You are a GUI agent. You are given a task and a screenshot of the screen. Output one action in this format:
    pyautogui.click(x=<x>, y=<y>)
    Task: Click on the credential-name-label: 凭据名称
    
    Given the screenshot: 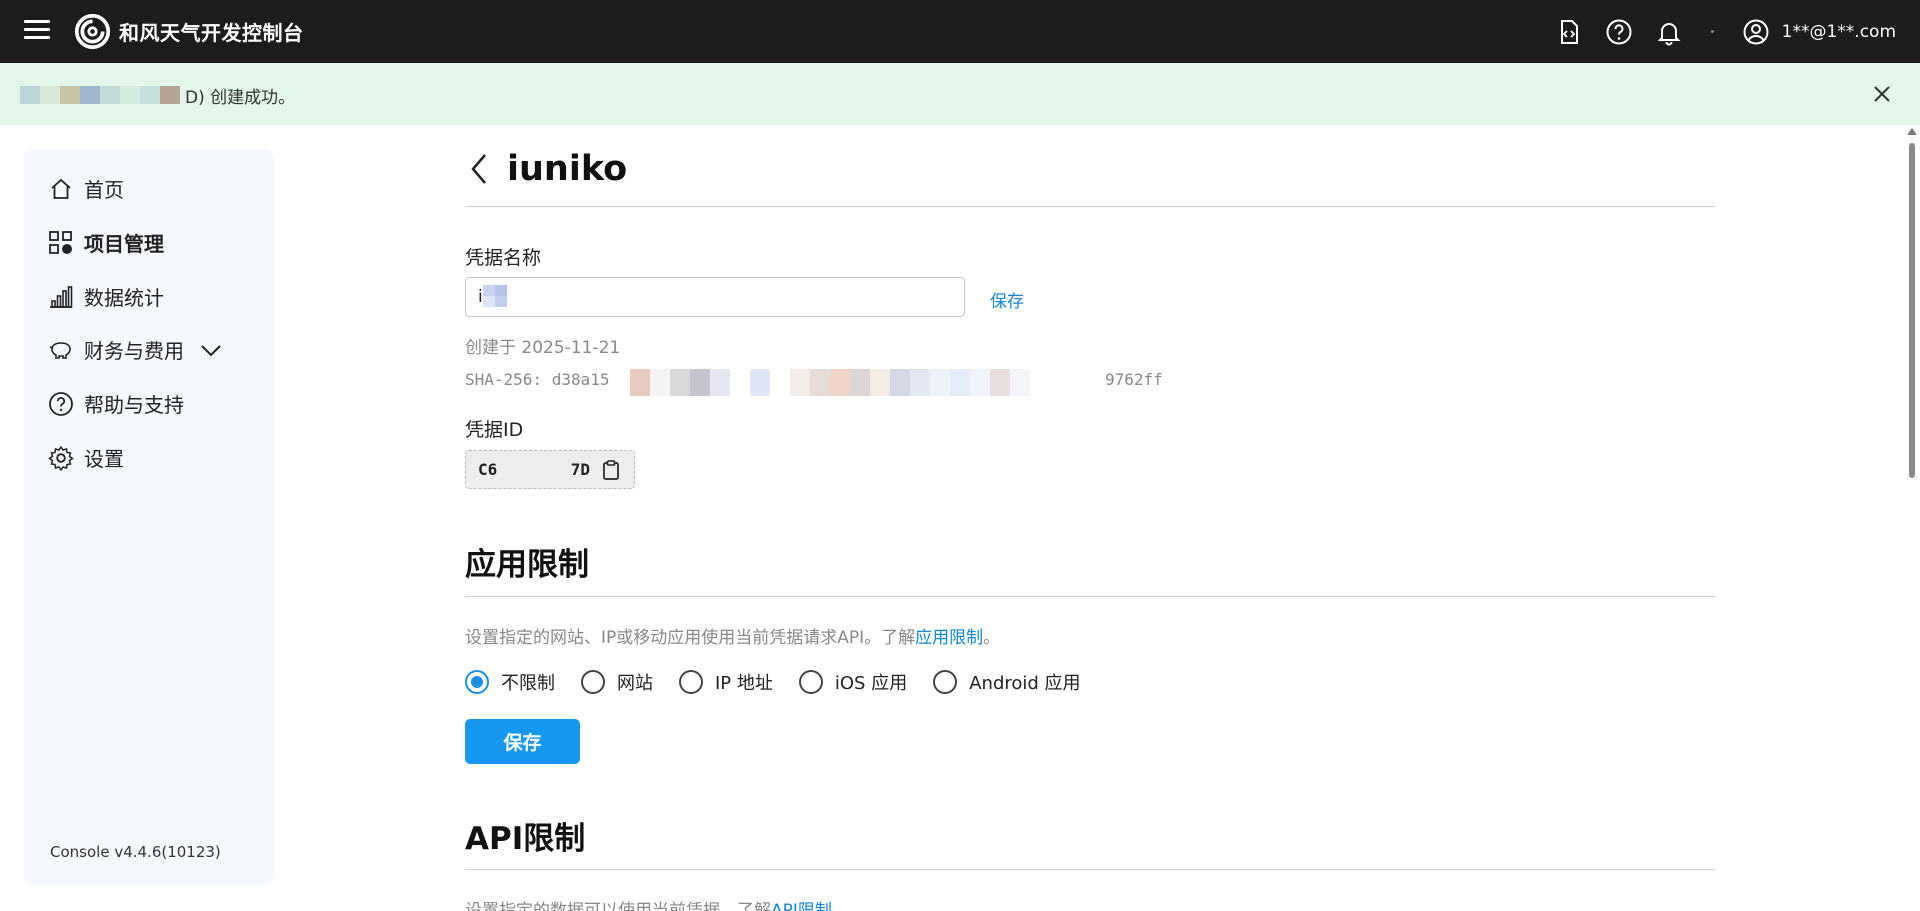 What is the action you would take?
    pyautogui.click(x=503, y=258)
    